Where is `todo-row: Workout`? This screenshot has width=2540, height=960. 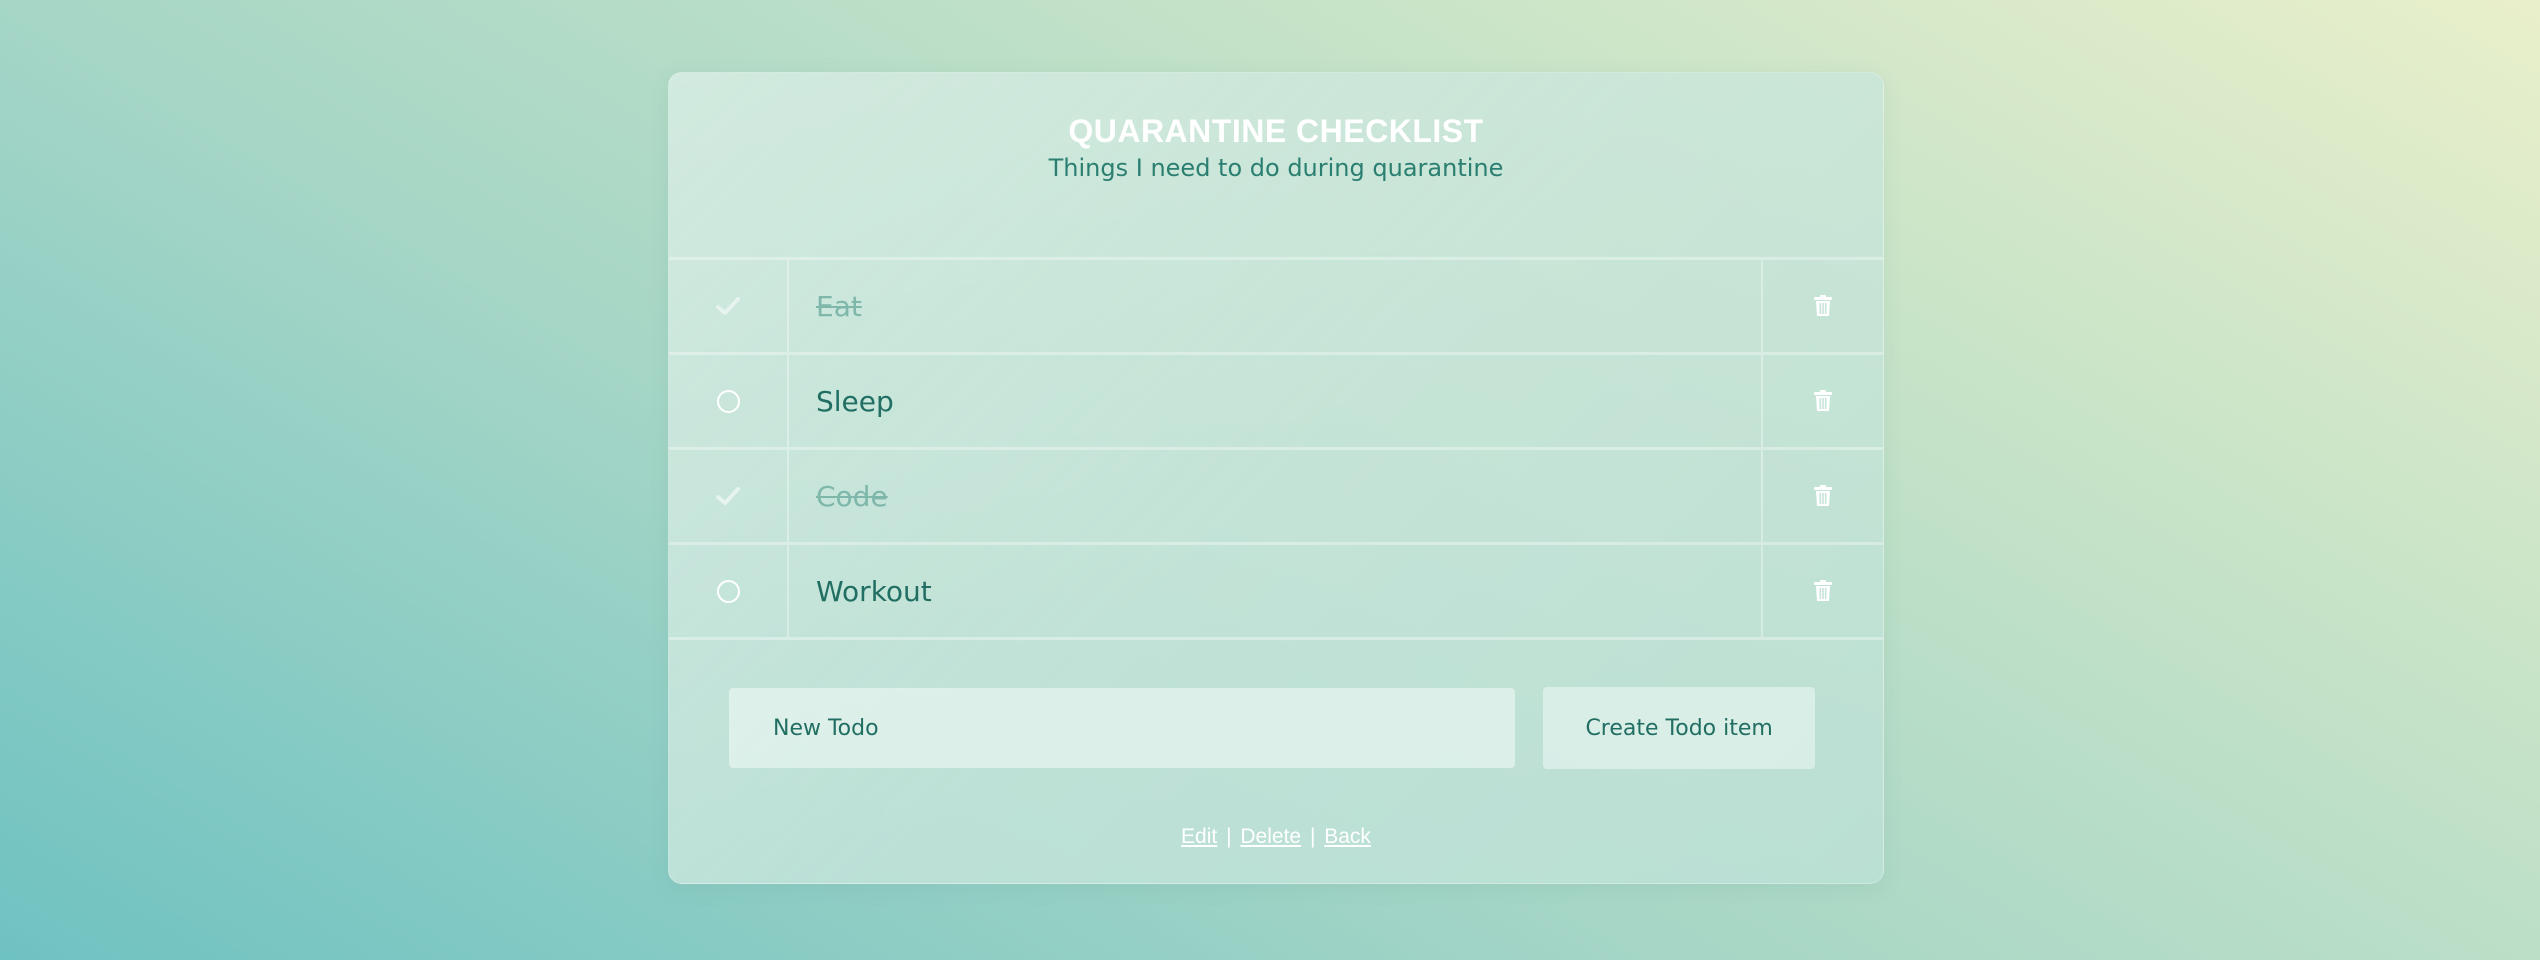 todo-row: Workout is located at coordinates (1276, 591).